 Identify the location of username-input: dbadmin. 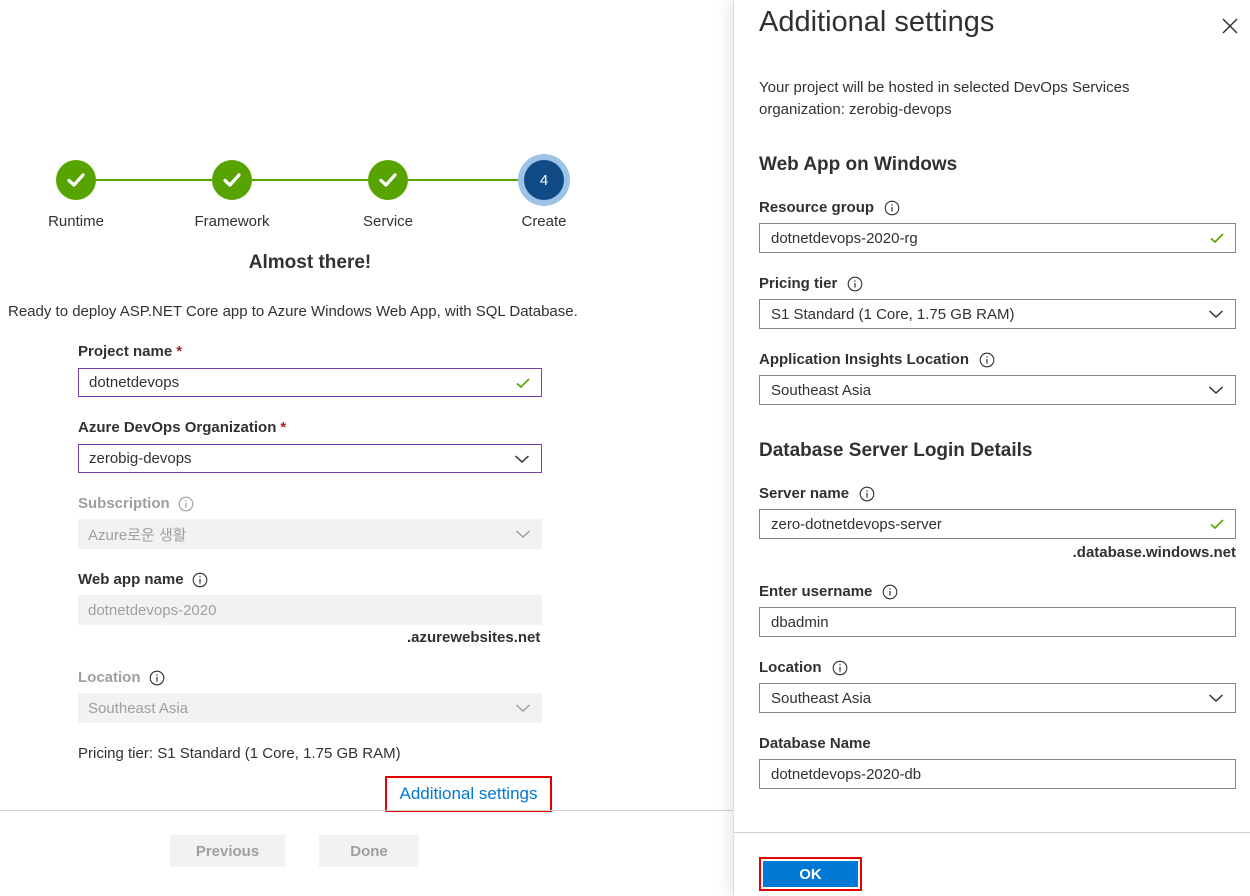
(997, 622).